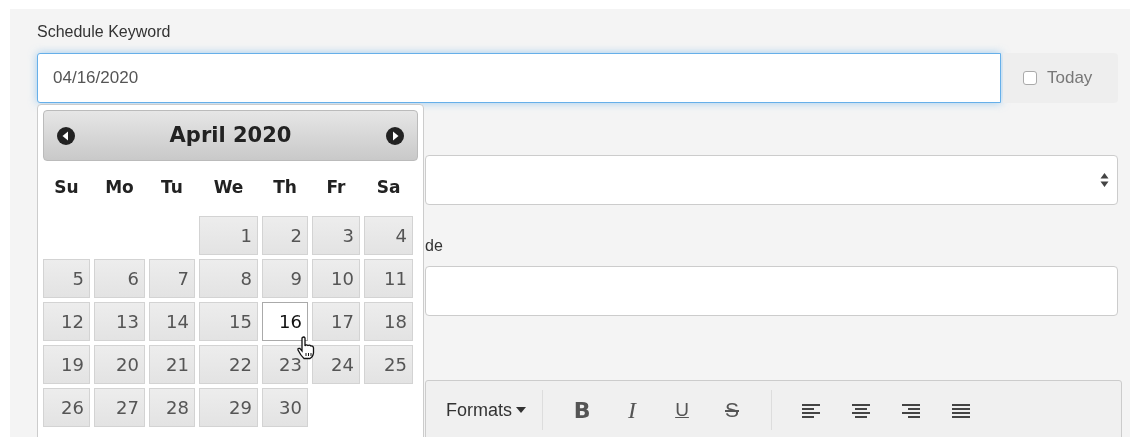 The height and width of the screenshot is (437, 1147). Describe the element at coordinates (682, 410) in the screenshot. I see `underline-button: U` at that location.